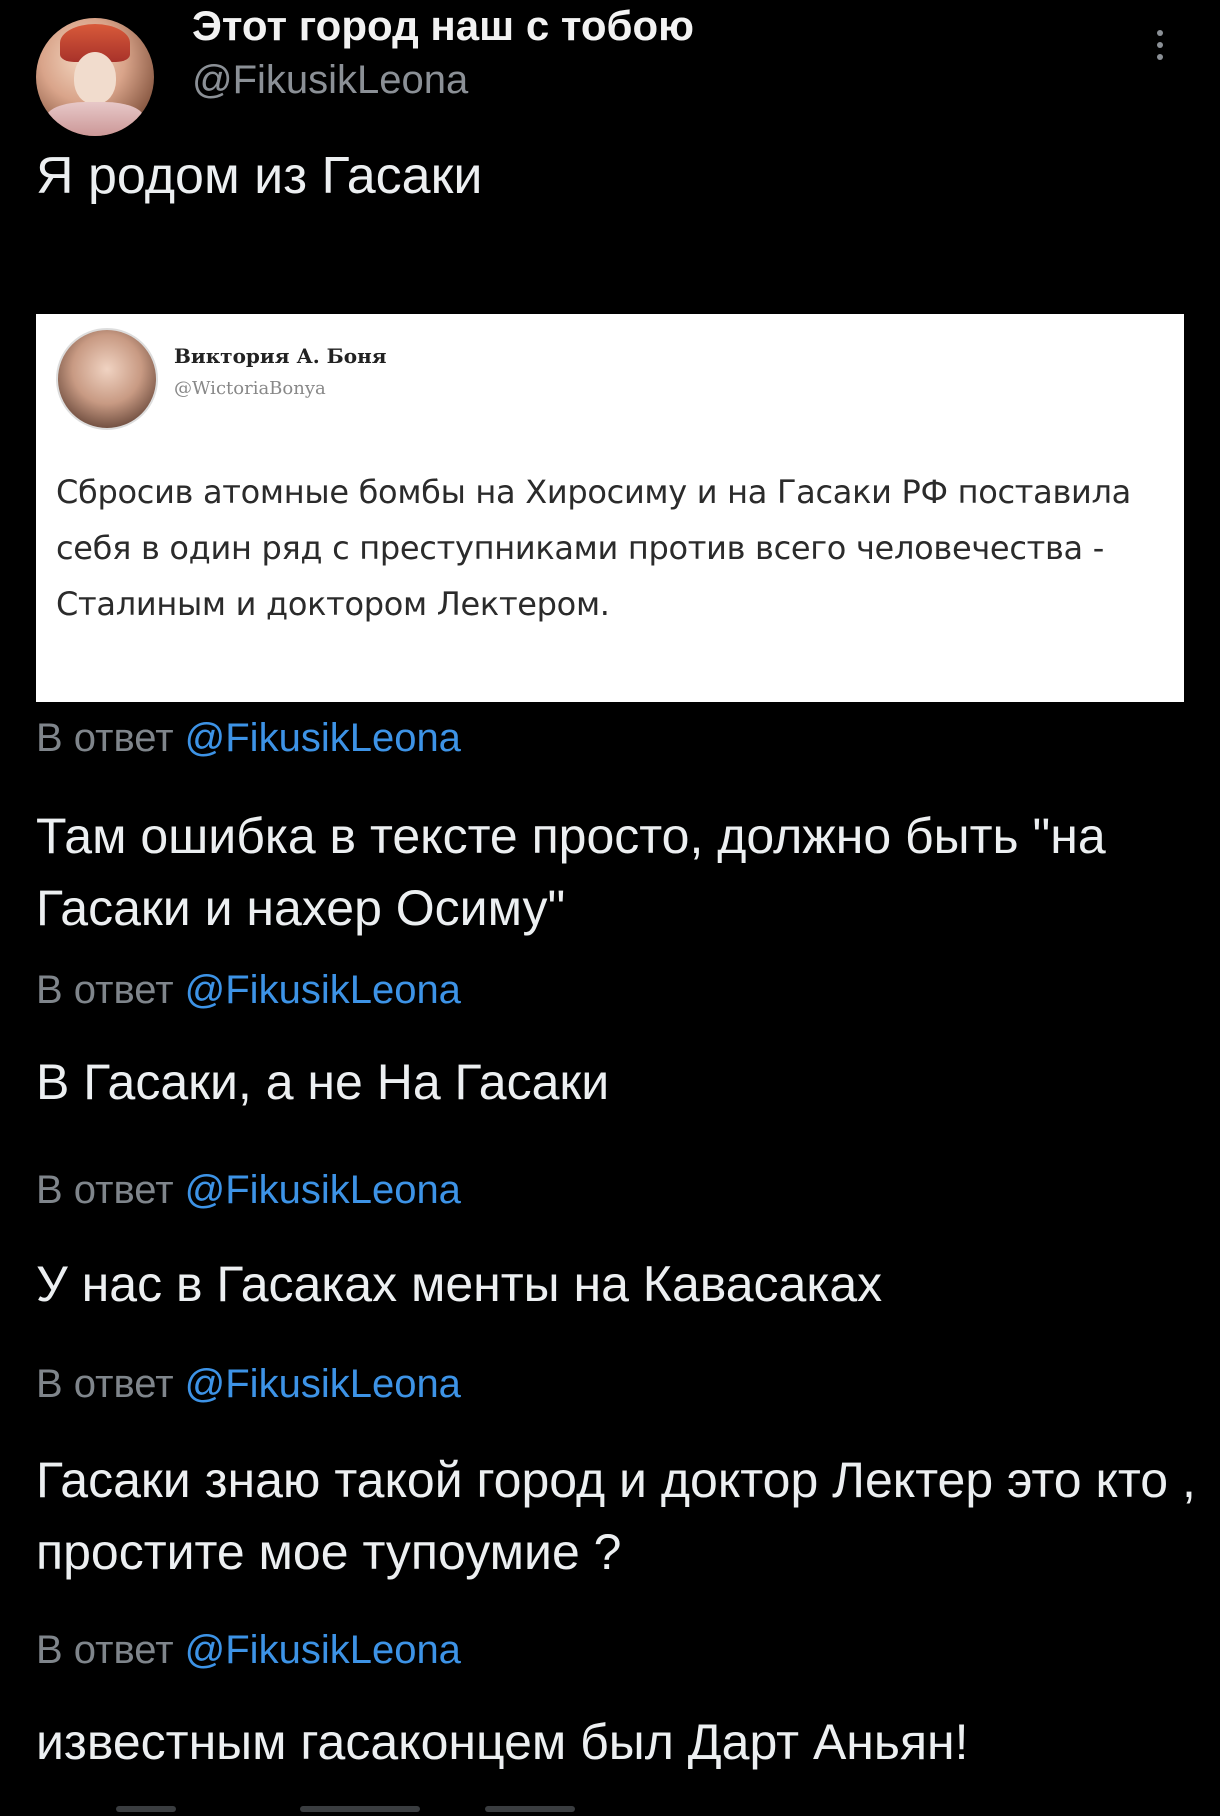  What do you see at coordinates (323, 1082) in the screenshot?
I see `reply-text: В Гасаки, а не На Гасаки` at bounding box center [323, 1082].